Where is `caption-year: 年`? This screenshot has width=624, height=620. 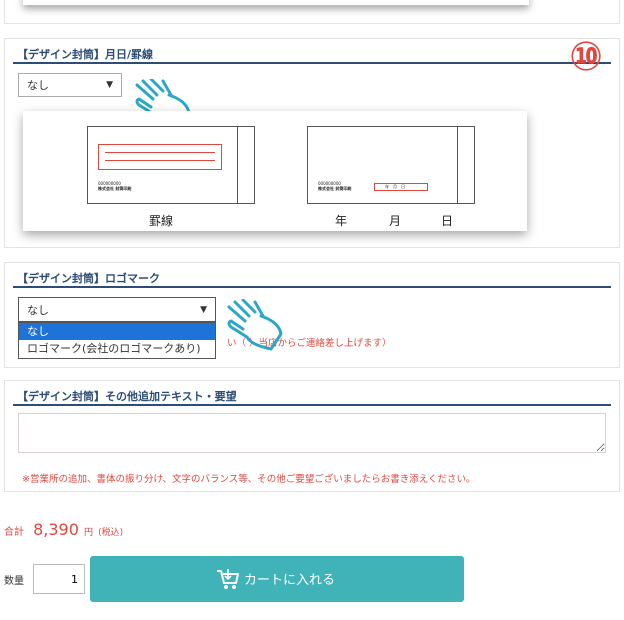
caption-year: 年 is located at coordinates (341, 221).